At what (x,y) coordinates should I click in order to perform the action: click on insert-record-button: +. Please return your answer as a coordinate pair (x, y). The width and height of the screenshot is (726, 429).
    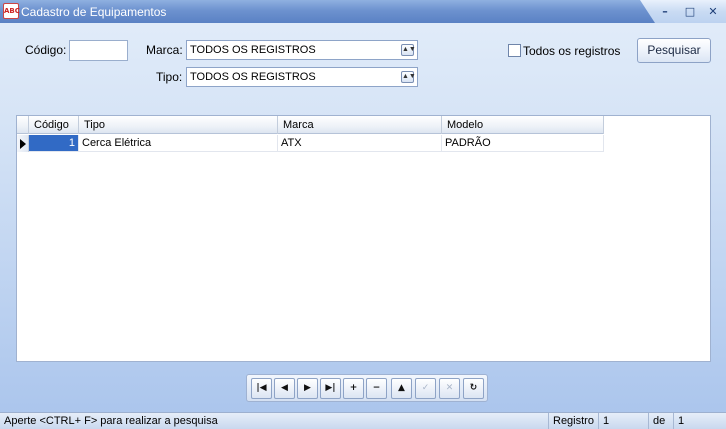
    Looking at the image, I should click on (353, 388).